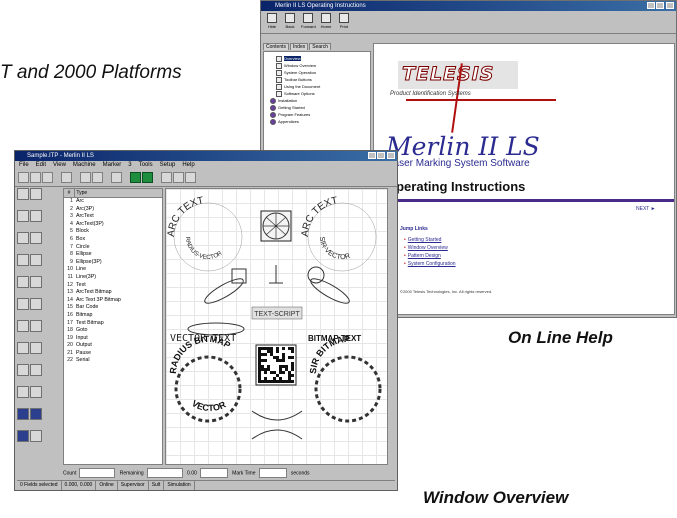 The height and width of the screenshot is (518, 677). I want to click on cut-button, so click(85, 177).